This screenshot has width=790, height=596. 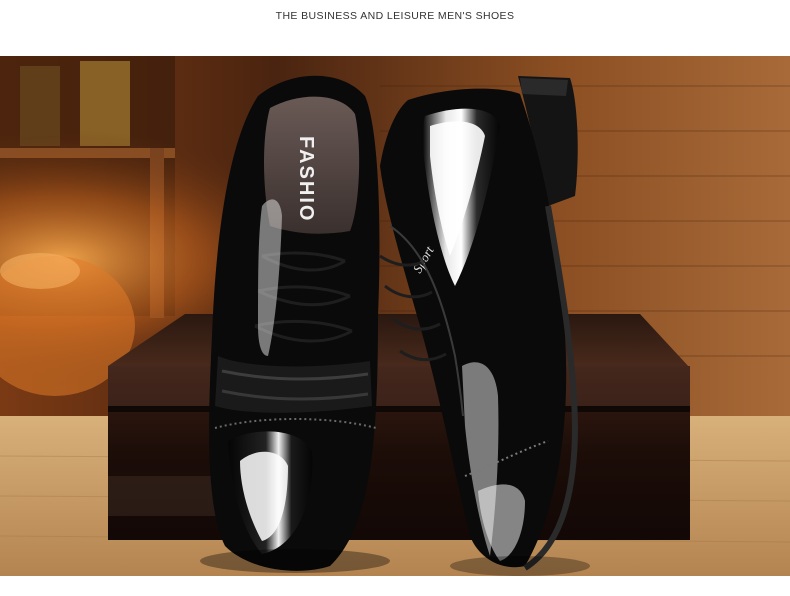 What do you see at coordinates (306, 179) in the screenshot?
I see `insole-print-text: FASHIO` at bounding box center [306, 179].